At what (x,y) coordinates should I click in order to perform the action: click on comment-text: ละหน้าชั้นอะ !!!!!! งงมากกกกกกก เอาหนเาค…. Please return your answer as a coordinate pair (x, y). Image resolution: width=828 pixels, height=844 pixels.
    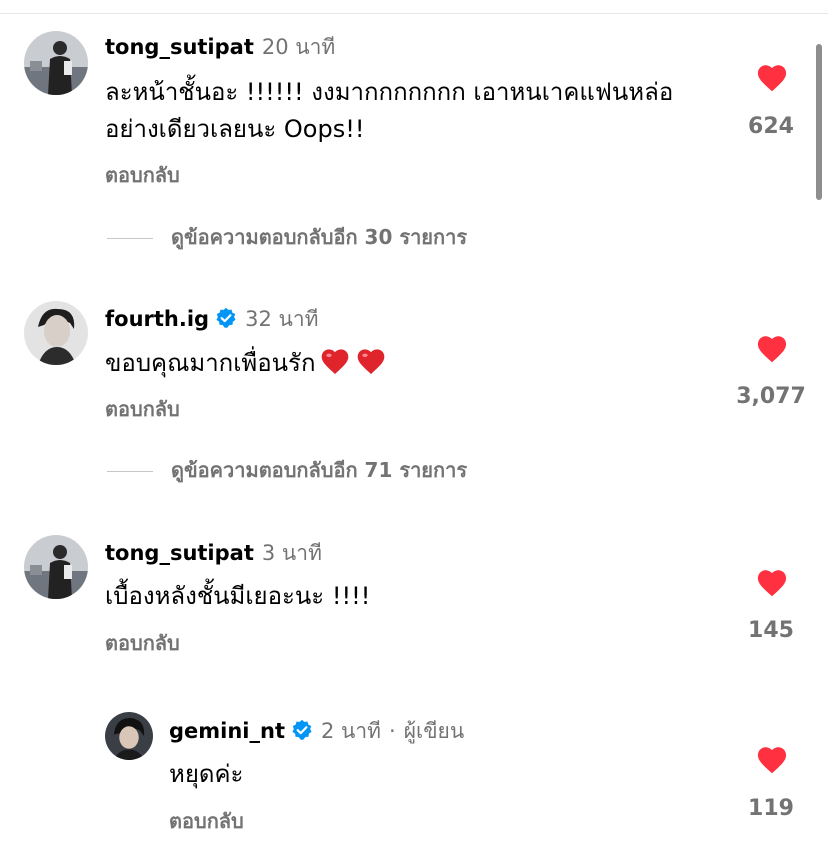
    Looking at the image, I should click on (415, 111).